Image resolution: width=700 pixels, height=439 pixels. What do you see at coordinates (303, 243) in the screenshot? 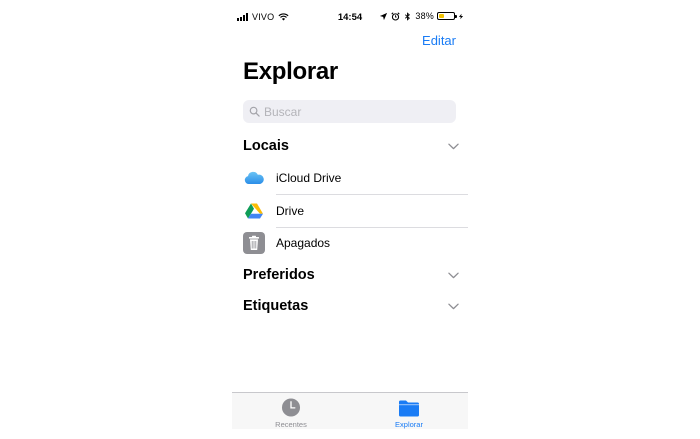
I see `location-item-label: Apagados` at bounding box center [303, 243].